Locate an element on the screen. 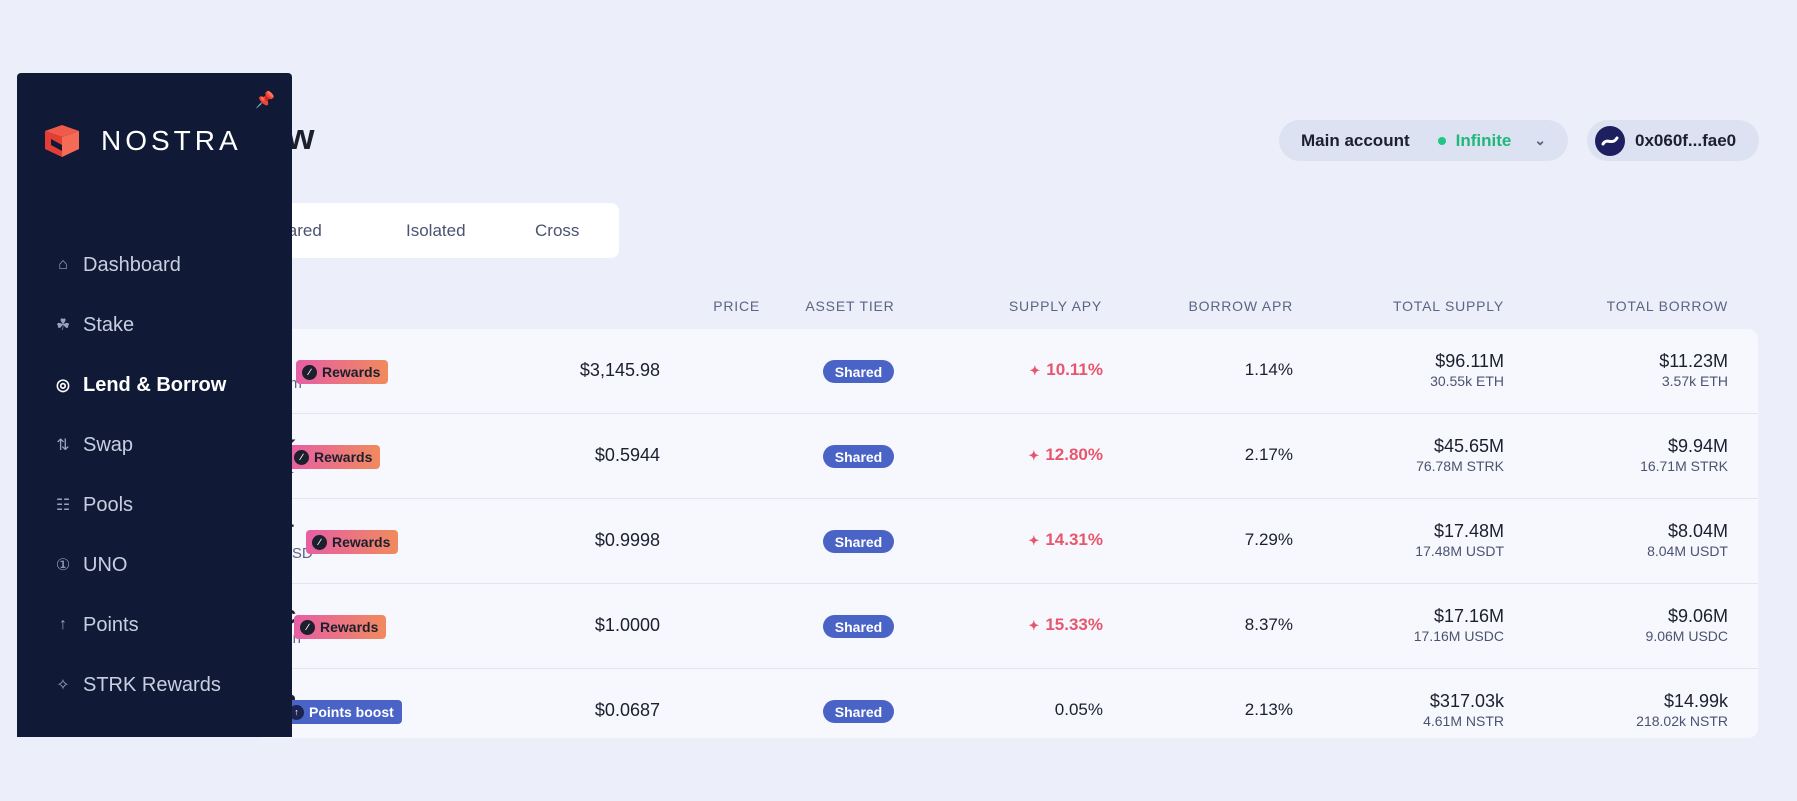  total-borrow-amount: 9.06M USDC is located at coordinates (1686, 636).